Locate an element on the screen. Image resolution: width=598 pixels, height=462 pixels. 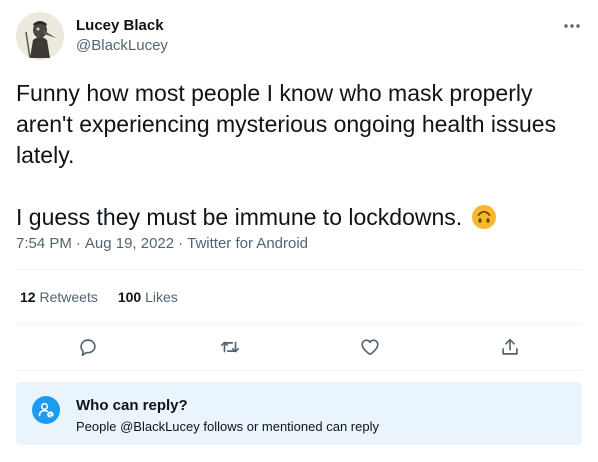
author-handle: @BlackLucey is located at coordinates (122, 46).